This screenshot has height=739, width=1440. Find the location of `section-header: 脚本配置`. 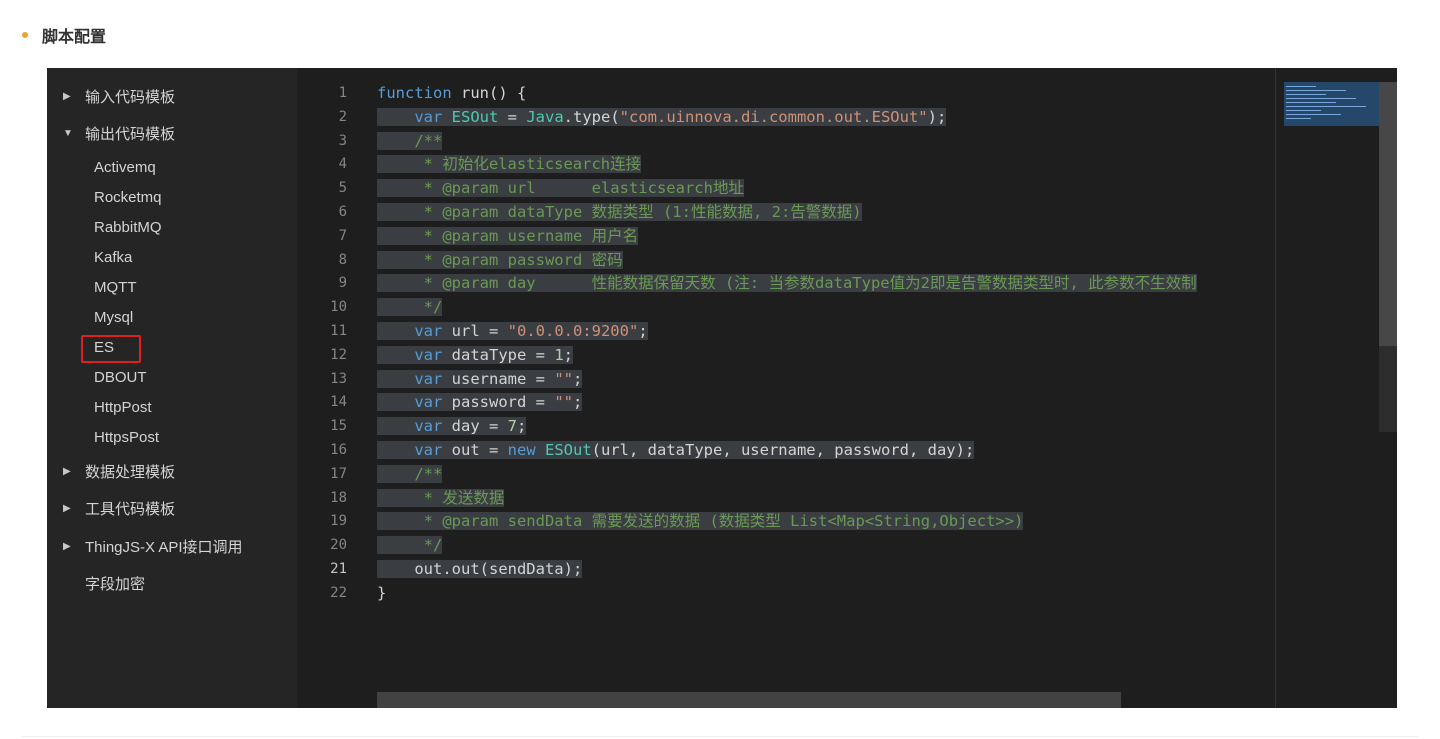

section-header: 脚本配置 is located at coordinates (64, 35).